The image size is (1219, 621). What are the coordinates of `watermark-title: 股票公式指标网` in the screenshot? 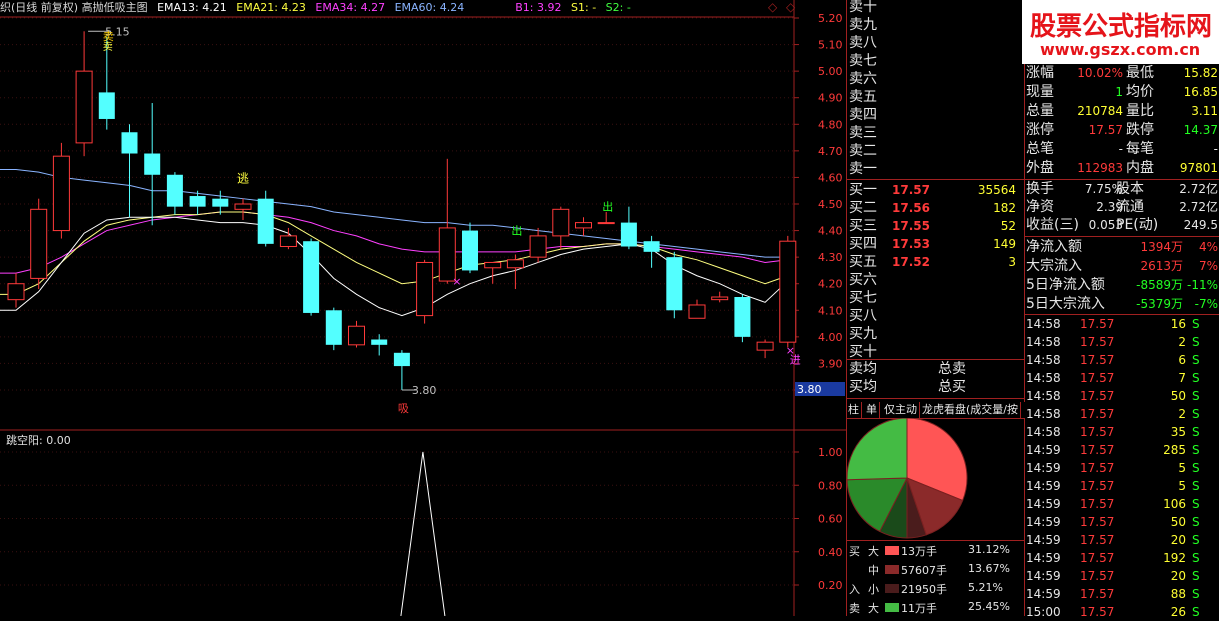 It's located at (1121, 27).